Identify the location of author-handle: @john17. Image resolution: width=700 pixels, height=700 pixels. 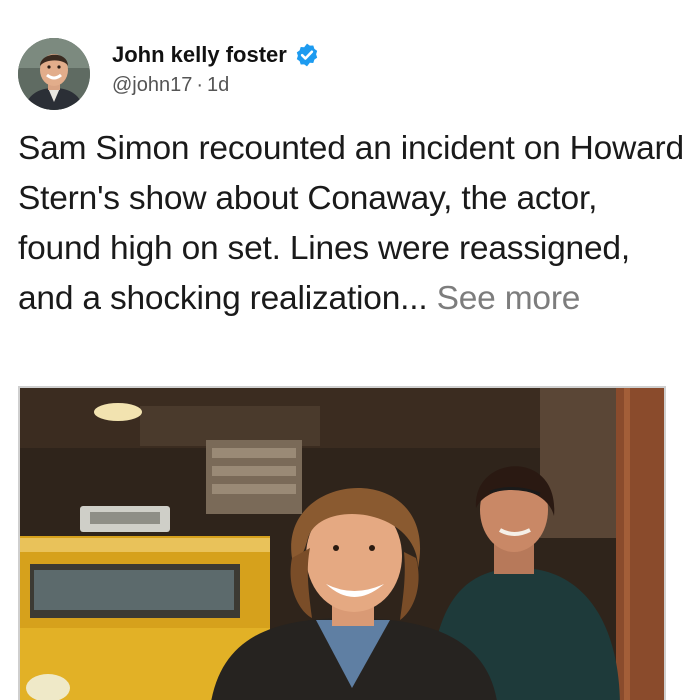
(152, 85).